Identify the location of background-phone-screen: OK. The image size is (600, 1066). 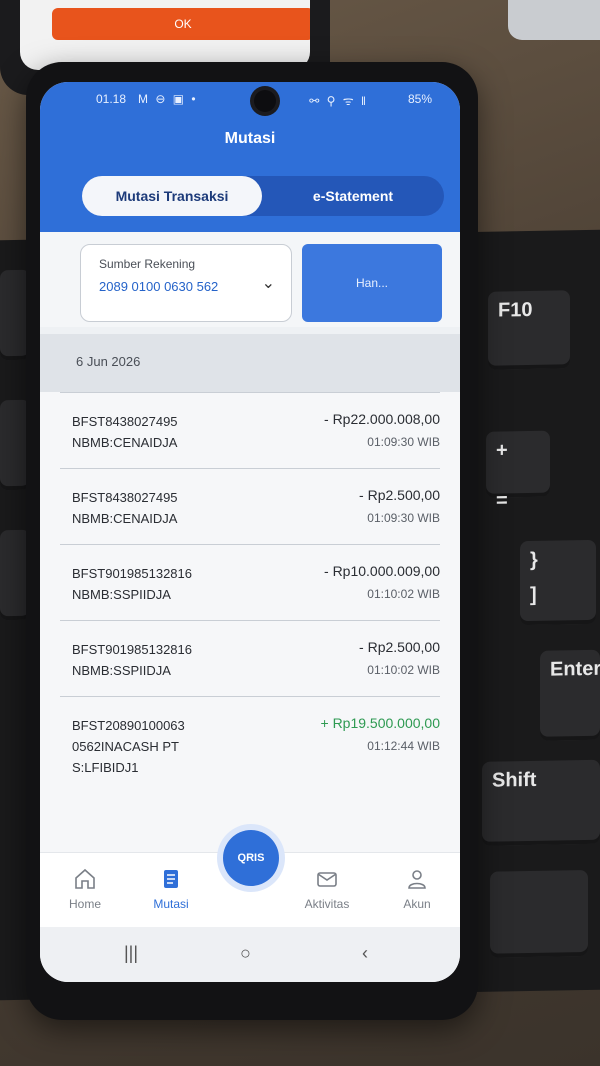
(165, 35).